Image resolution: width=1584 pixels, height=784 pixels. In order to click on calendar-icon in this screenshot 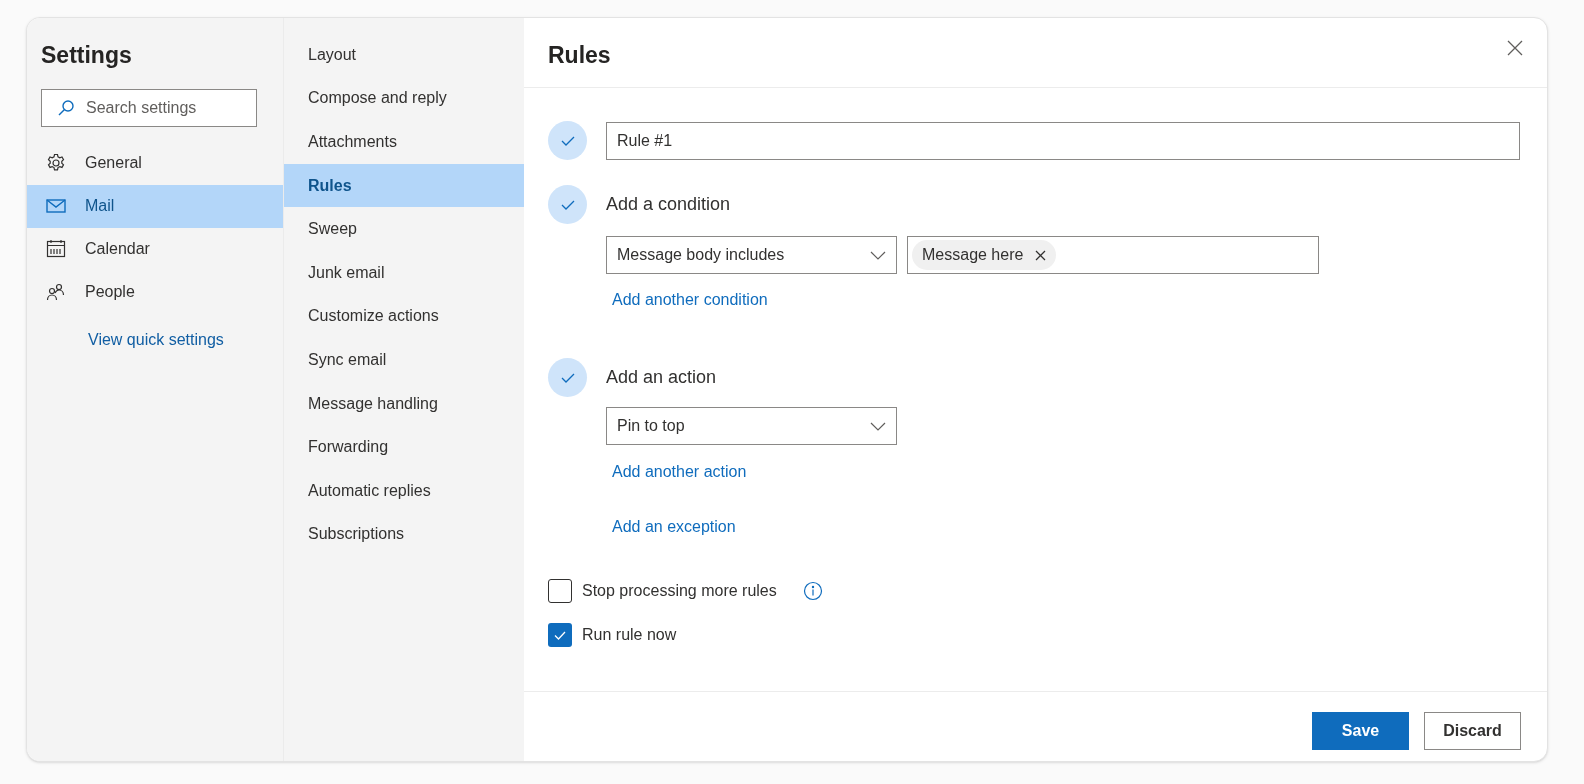, I will do `click(56, 249)`.